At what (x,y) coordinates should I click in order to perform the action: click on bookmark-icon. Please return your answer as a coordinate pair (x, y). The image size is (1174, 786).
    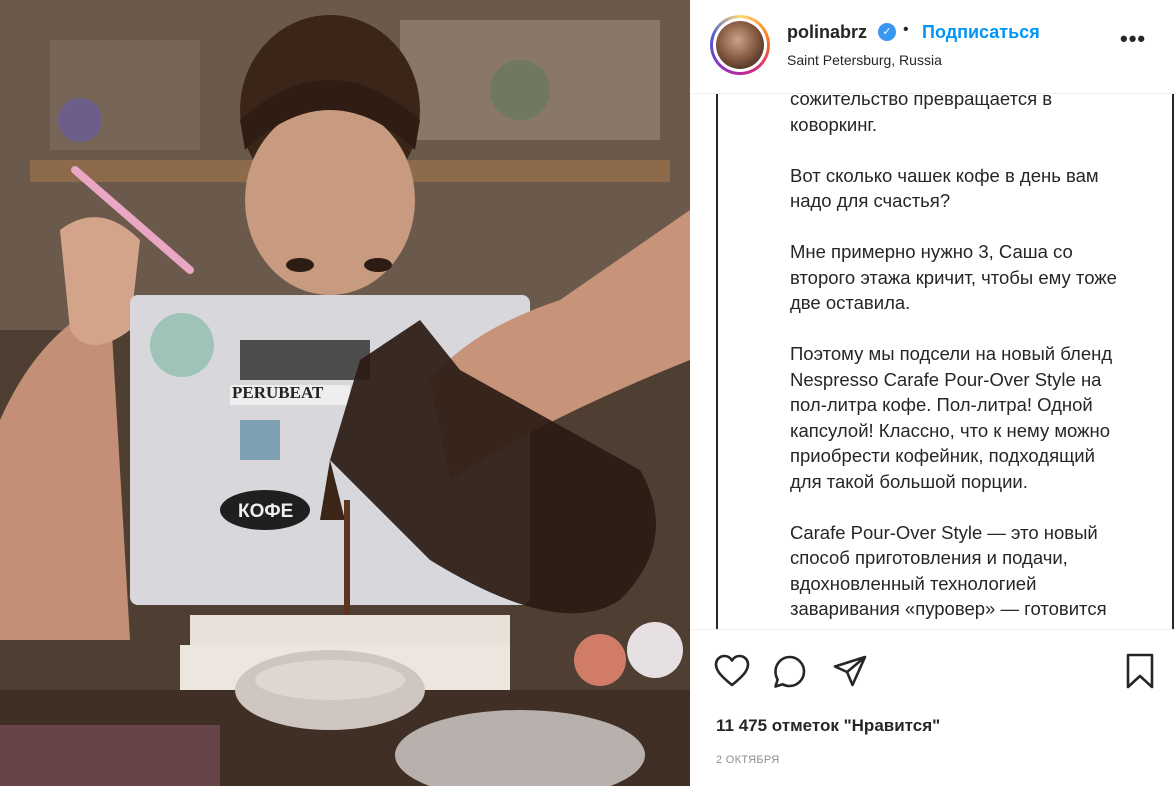
    Looking at the image, I should click on (1140, 671).